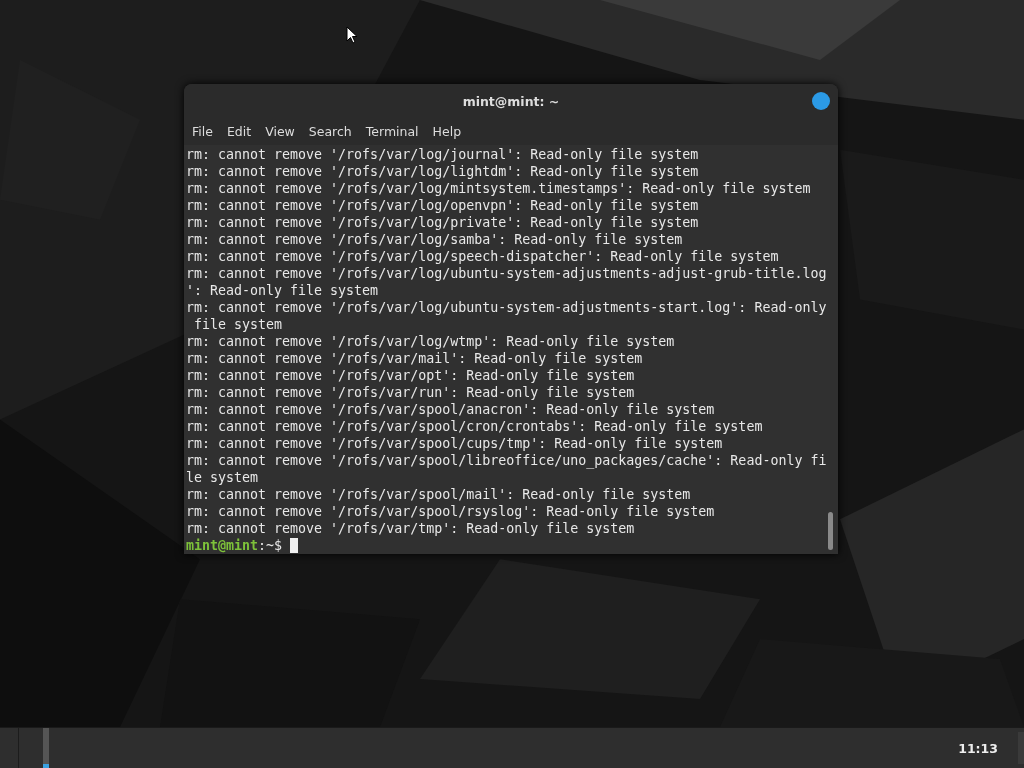  What do you see at coordinates (475, 426) in the screenshot?
I see `output-line: rm: cannot remove '/rofs/var/spool/cron/crontabs': Read-only file system` at bounding box center [475, 426].